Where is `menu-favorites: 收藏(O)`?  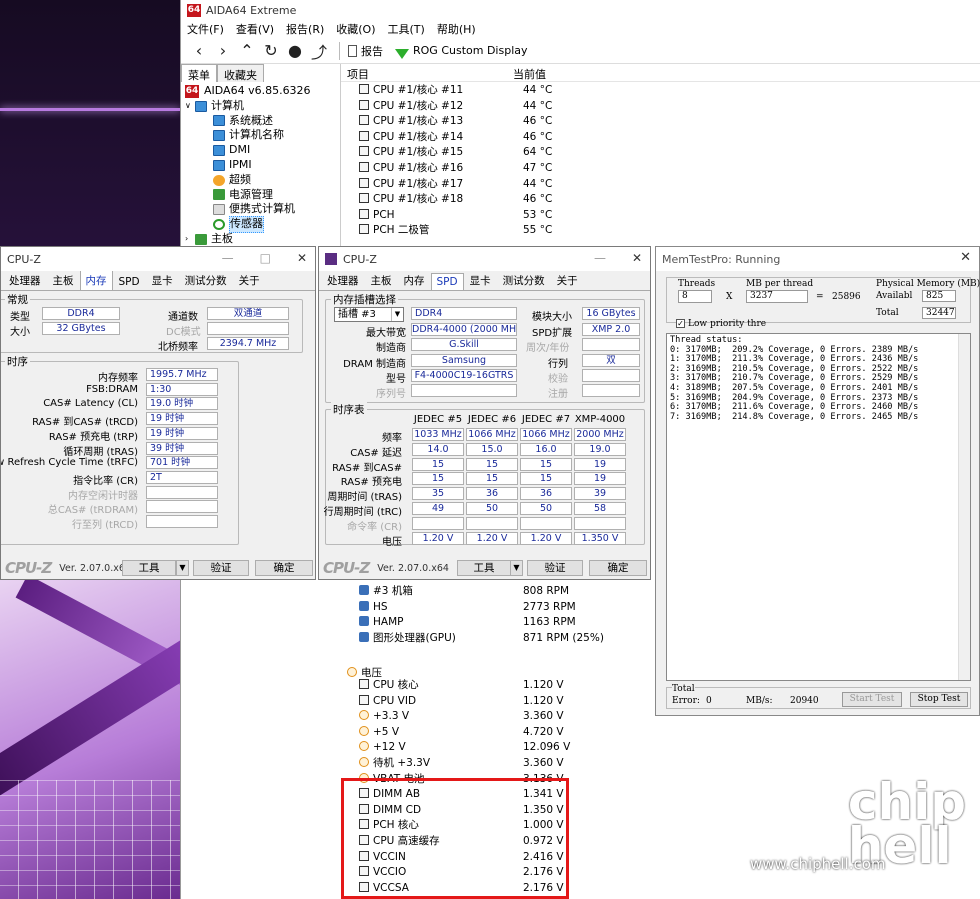 menu-favorites: 收藏(O) is located at coordinates (355, 29).